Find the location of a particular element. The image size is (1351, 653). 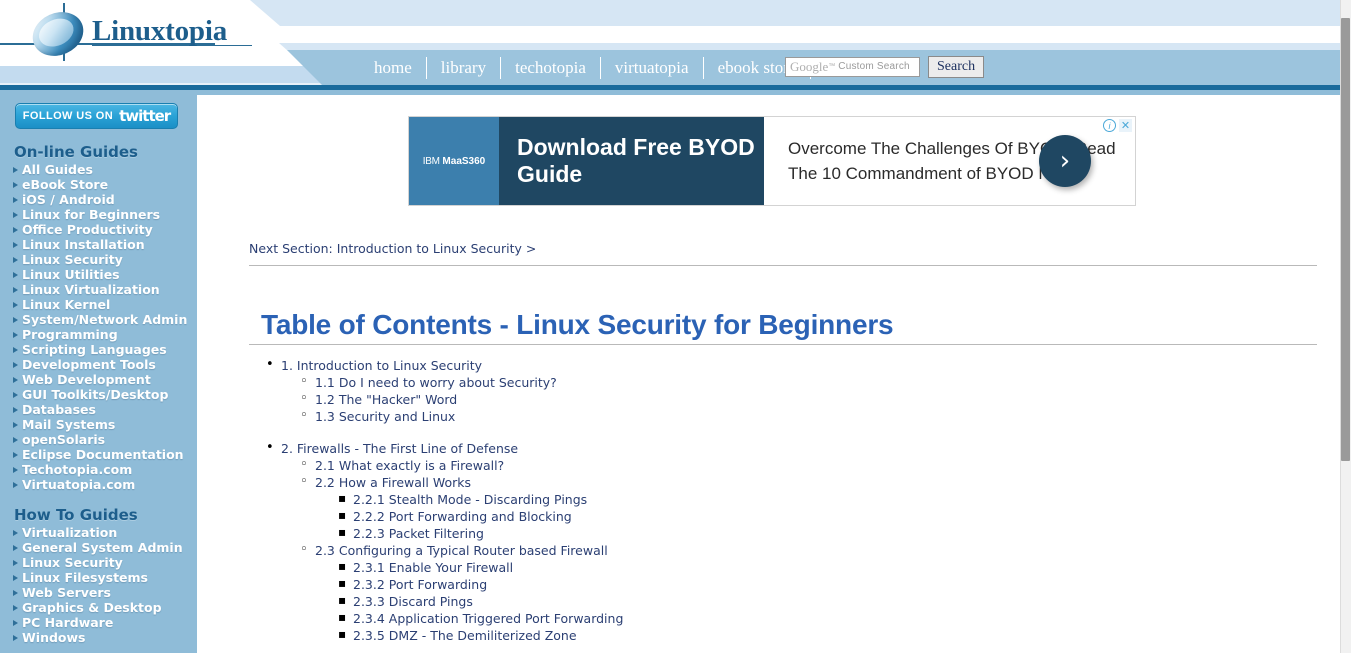

sidebar-item-web-servers: Web Servers is located at coordinates (98, 592).